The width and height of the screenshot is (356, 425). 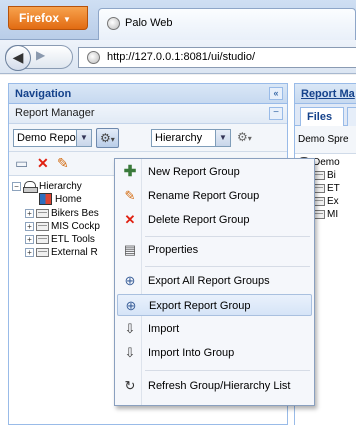 I want to click on site-identity-icon, so click(x=93, y=57).